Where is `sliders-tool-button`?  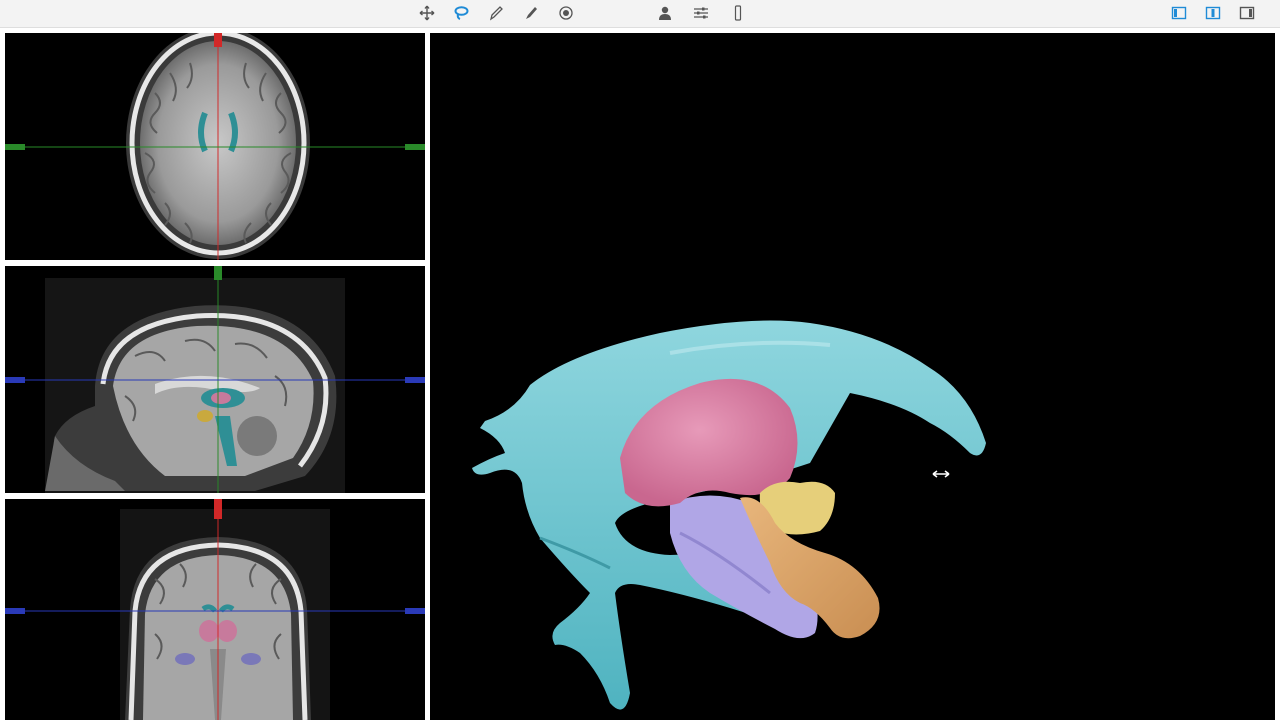
sliders-tool-button is located at coordinates (701, 13).